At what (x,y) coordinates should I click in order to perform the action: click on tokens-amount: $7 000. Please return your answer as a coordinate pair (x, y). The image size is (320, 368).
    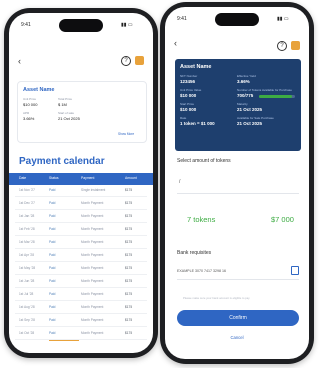
    Looking at the image, I should click on (282, 219).